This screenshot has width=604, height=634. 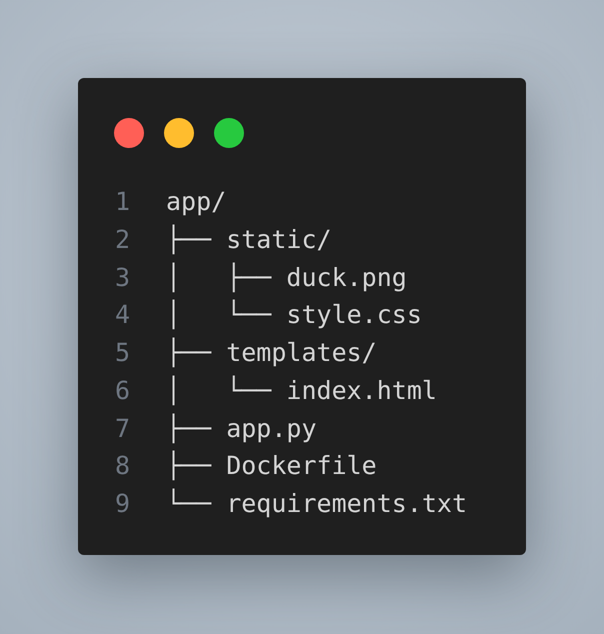 I want to click on code-line: ├── Dockerfile, so click(x=271, y=465).